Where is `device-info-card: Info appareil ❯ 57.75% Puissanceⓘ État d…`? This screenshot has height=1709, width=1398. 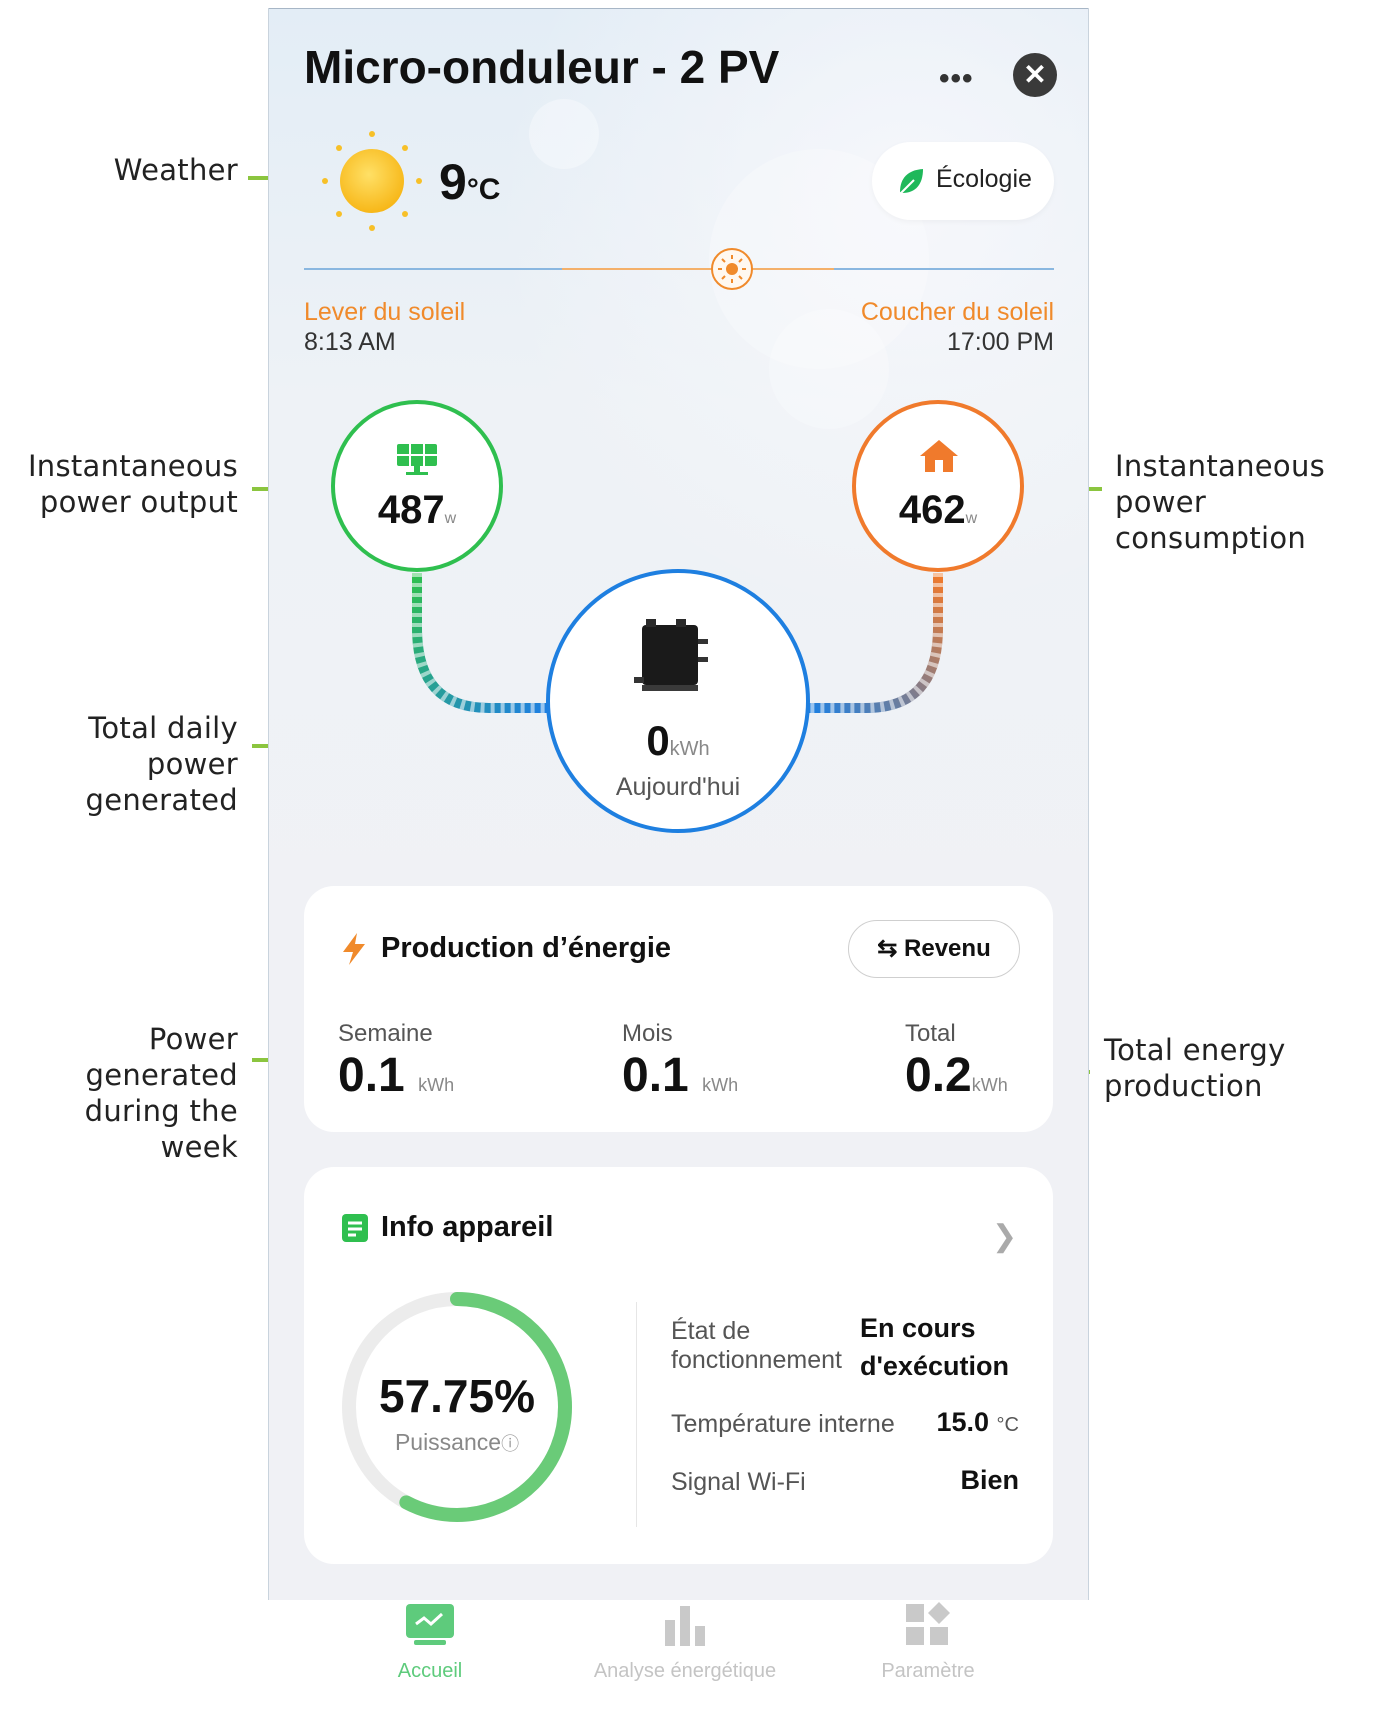
device-info-card: Info appareil ❯ 57.75% Puissanceⓘ État d… is located at coordinates (678, 1365).